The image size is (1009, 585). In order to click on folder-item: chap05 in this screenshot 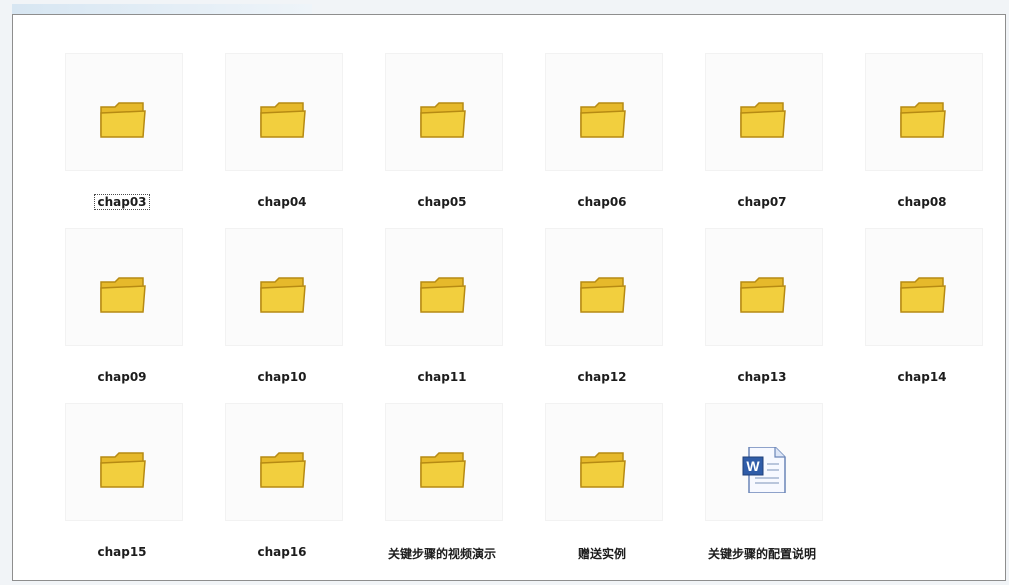, I will do `click(442, 138)`.